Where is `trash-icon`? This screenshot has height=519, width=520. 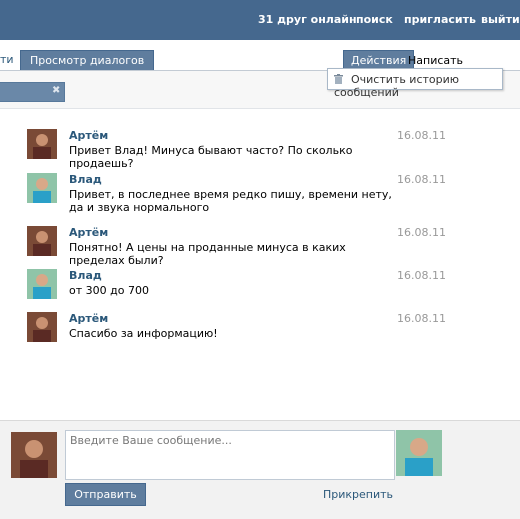 trash-icon is located at coordinates (338, 79).